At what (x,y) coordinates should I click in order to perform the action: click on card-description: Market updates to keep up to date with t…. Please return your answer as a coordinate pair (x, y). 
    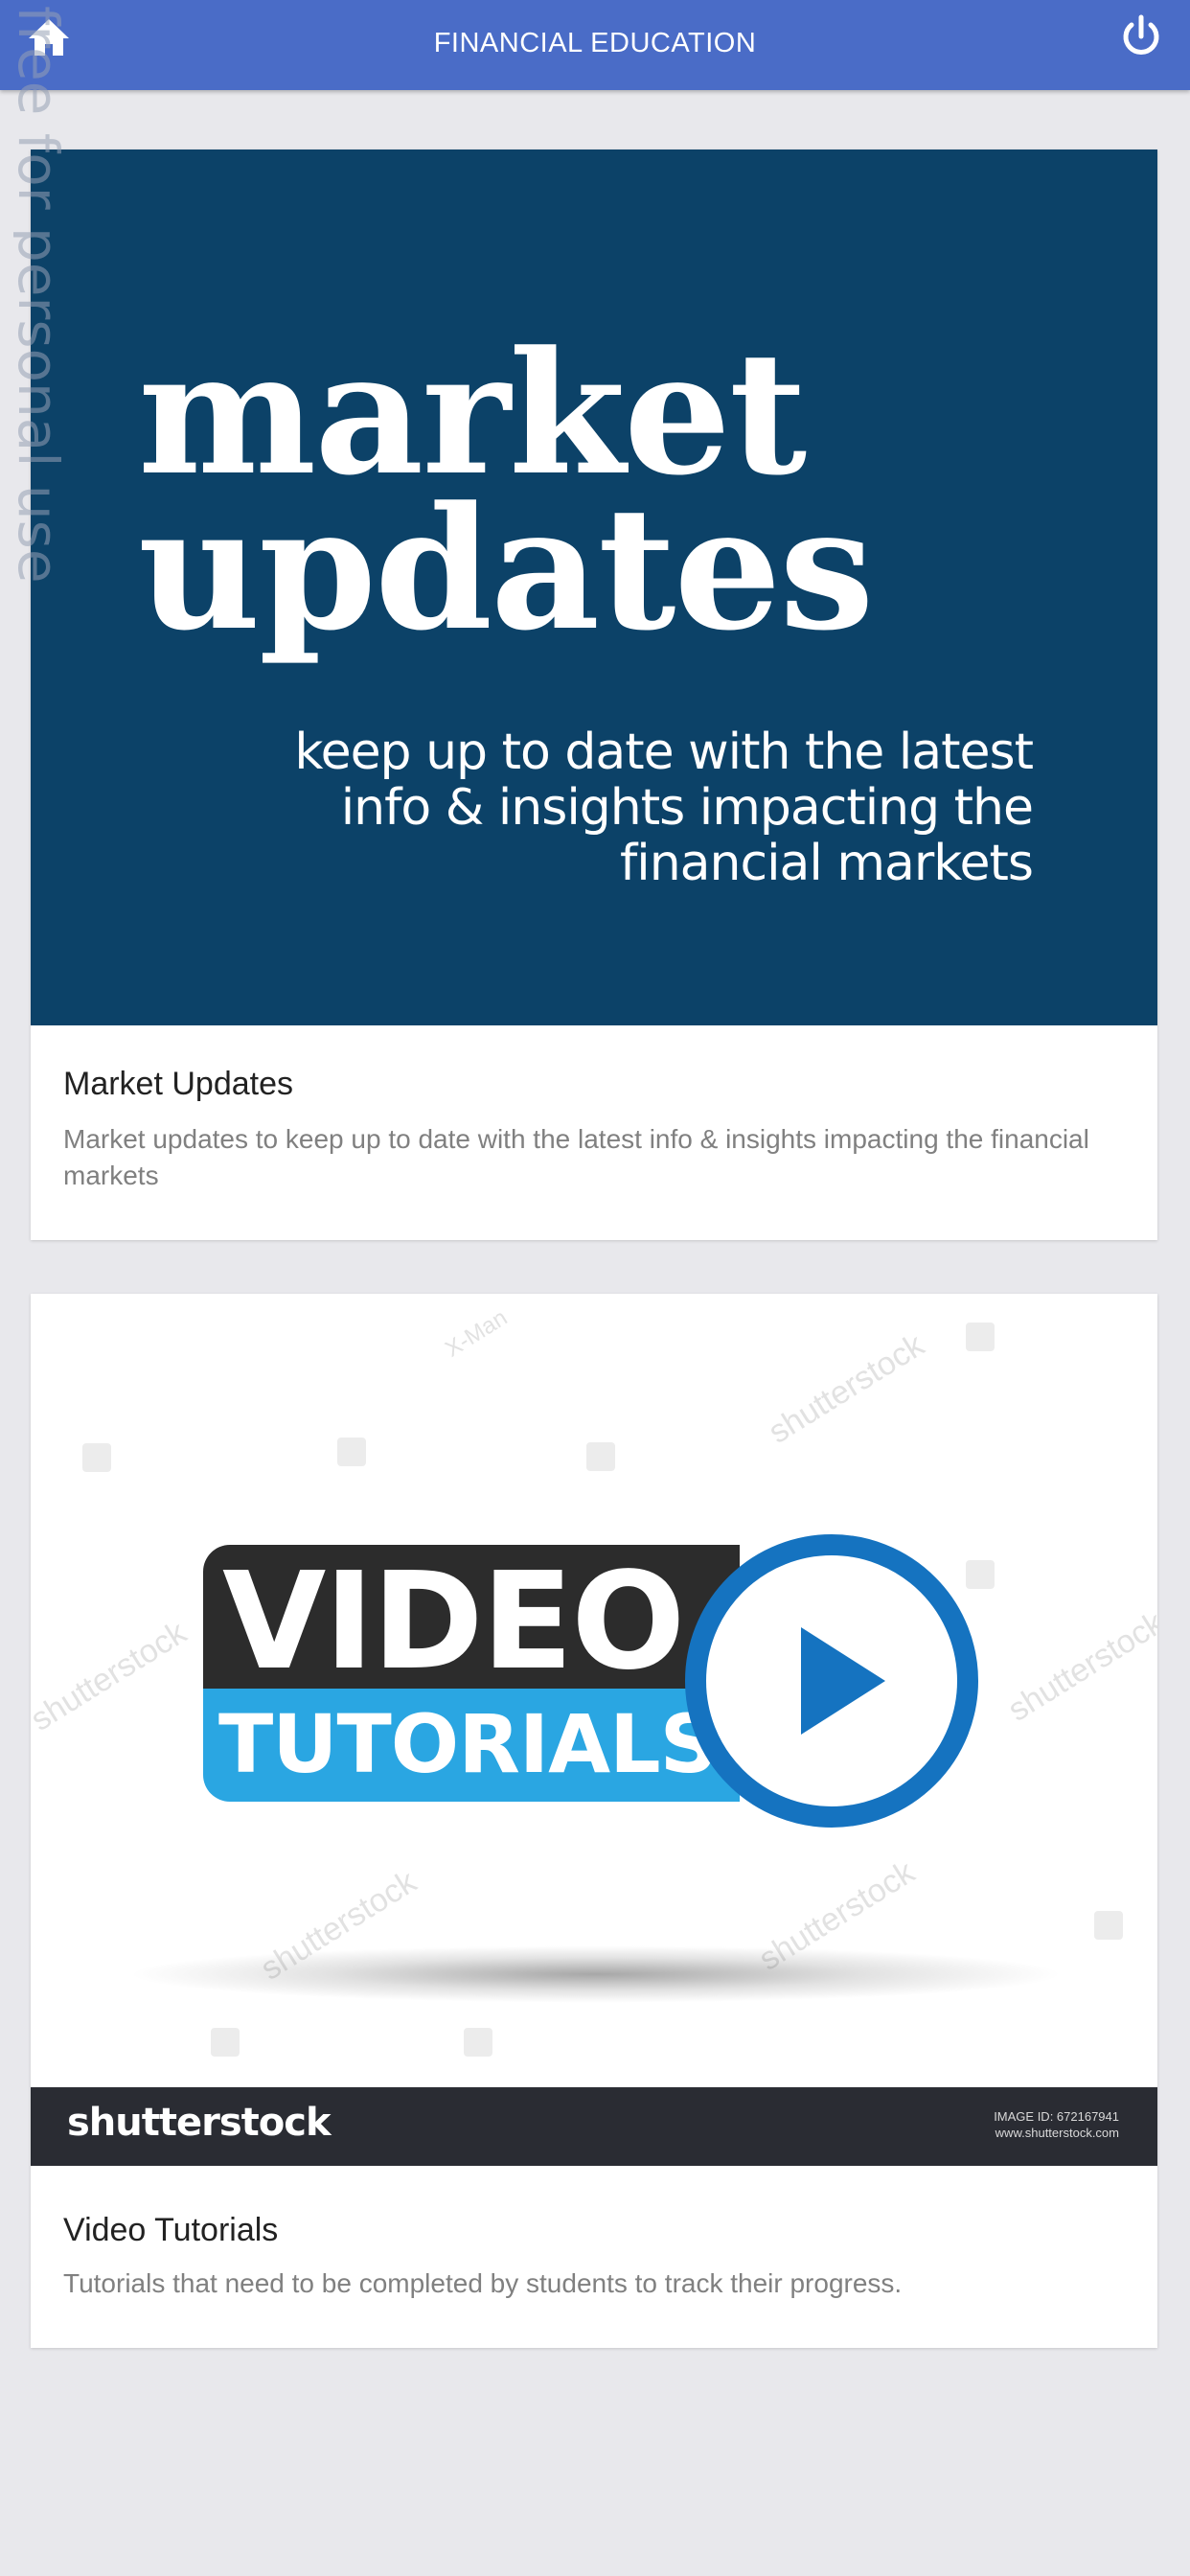
    Looking at the image, I should click on (576, 1157).